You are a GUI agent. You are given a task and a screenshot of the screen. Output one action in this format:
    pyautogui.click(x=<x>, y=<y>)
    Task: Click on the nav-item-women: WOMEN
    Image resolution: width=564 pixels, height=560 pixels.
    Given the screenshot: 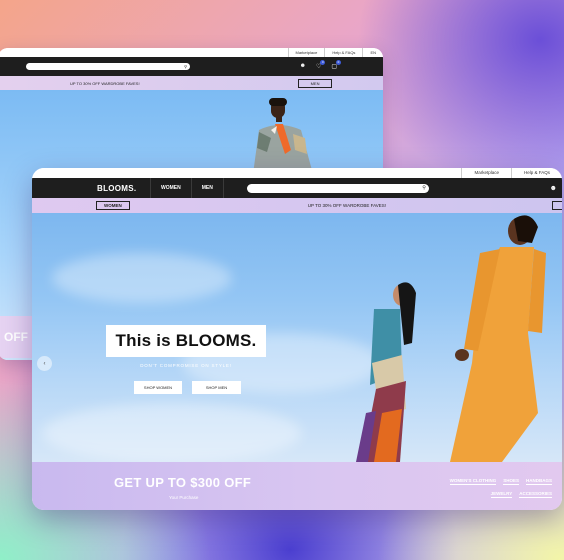 What is the action you would take?
    pyautogui.click(x=170, y=188)
    